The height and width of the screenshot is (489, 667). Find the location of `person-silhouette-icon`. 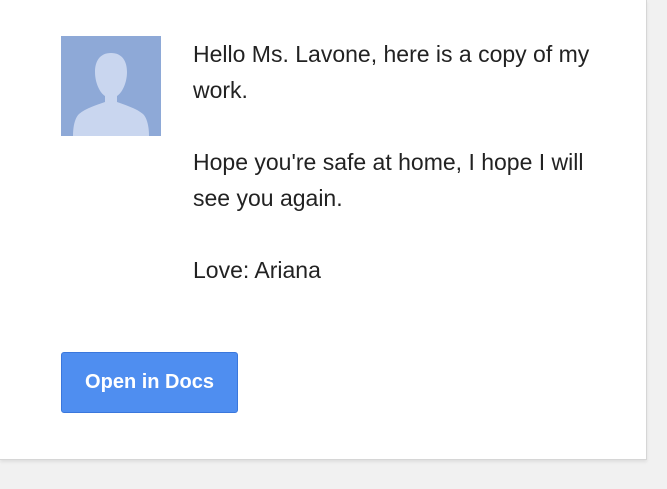

person-silhouette-icon is located at coordinates (111, 86).